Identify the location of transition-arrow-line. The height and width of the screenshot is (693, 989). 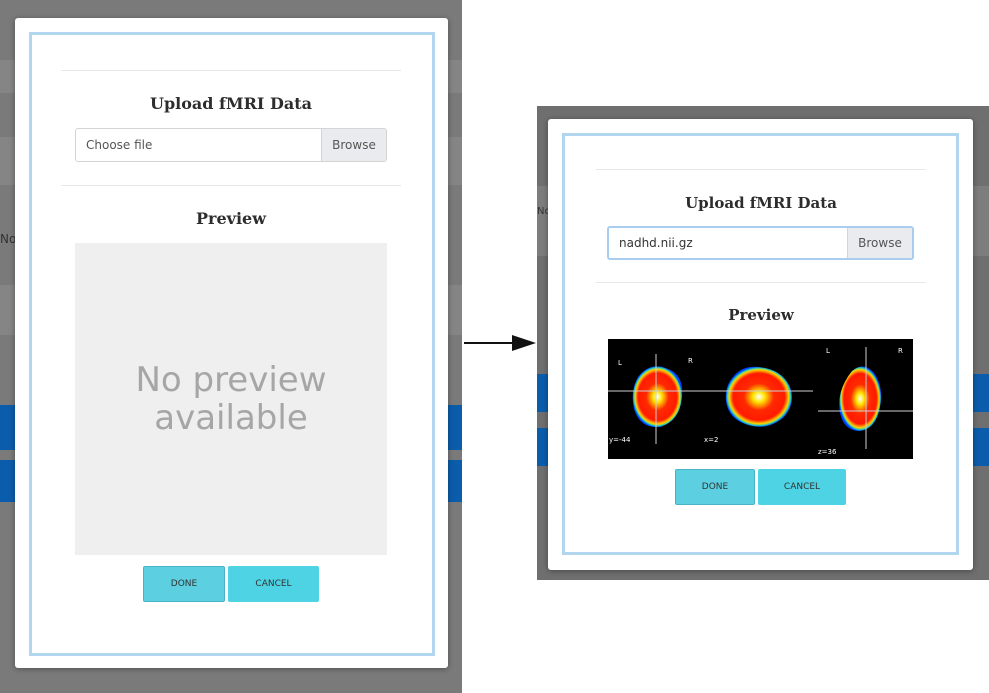
(489, 343).